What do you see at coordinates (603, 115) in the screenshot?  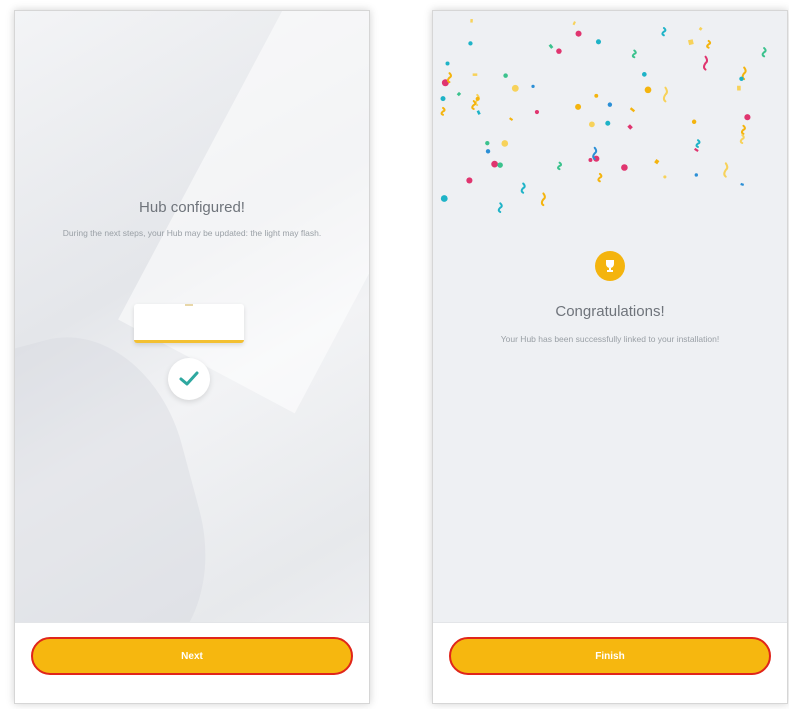 I see `confetti-decoration` at bounding box center [603, 115].